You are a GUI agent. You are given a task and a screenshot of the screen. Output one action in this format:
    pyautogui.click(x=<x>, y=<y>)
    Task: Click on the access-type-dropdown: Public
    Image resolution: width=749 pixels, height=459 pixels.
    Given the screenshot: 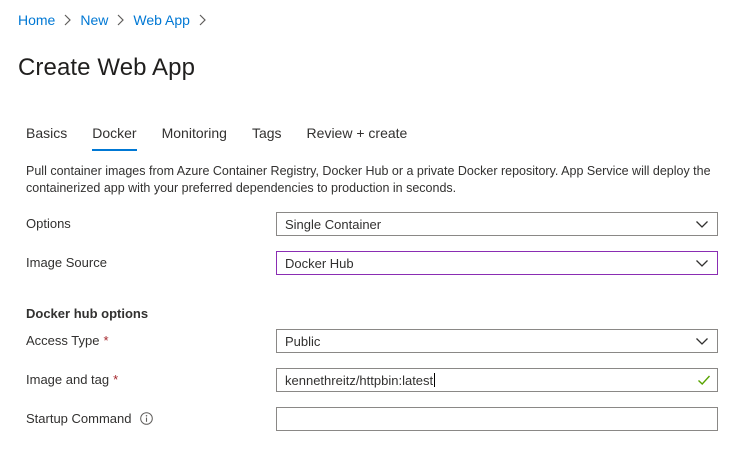 What is the action you would take?
    pyautogui.click(x=497, y=341)
    